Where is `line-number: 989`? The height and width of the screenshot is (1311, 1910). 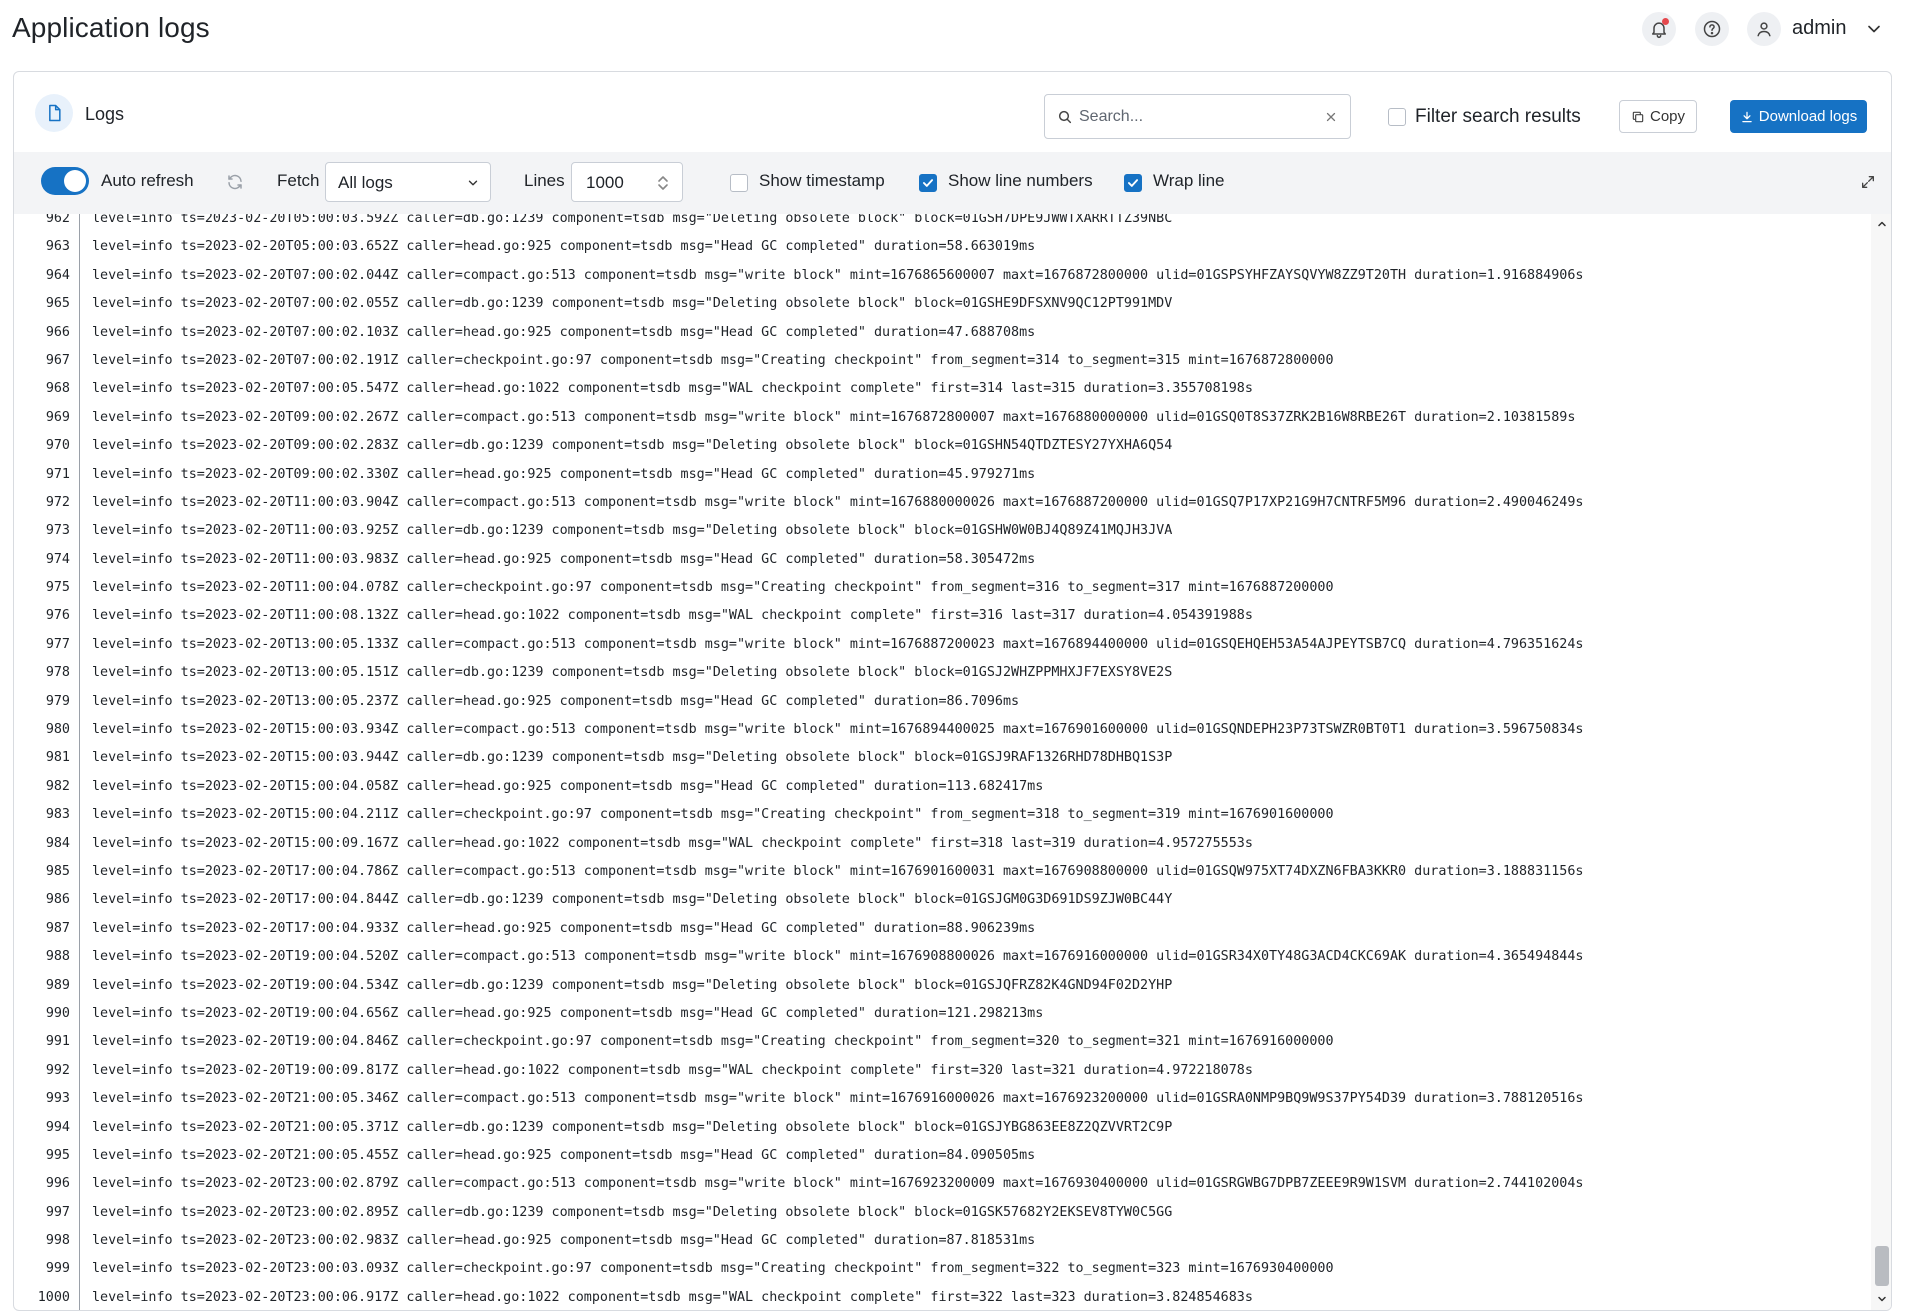 line-number: 989 is located at coordinates (57, 985).